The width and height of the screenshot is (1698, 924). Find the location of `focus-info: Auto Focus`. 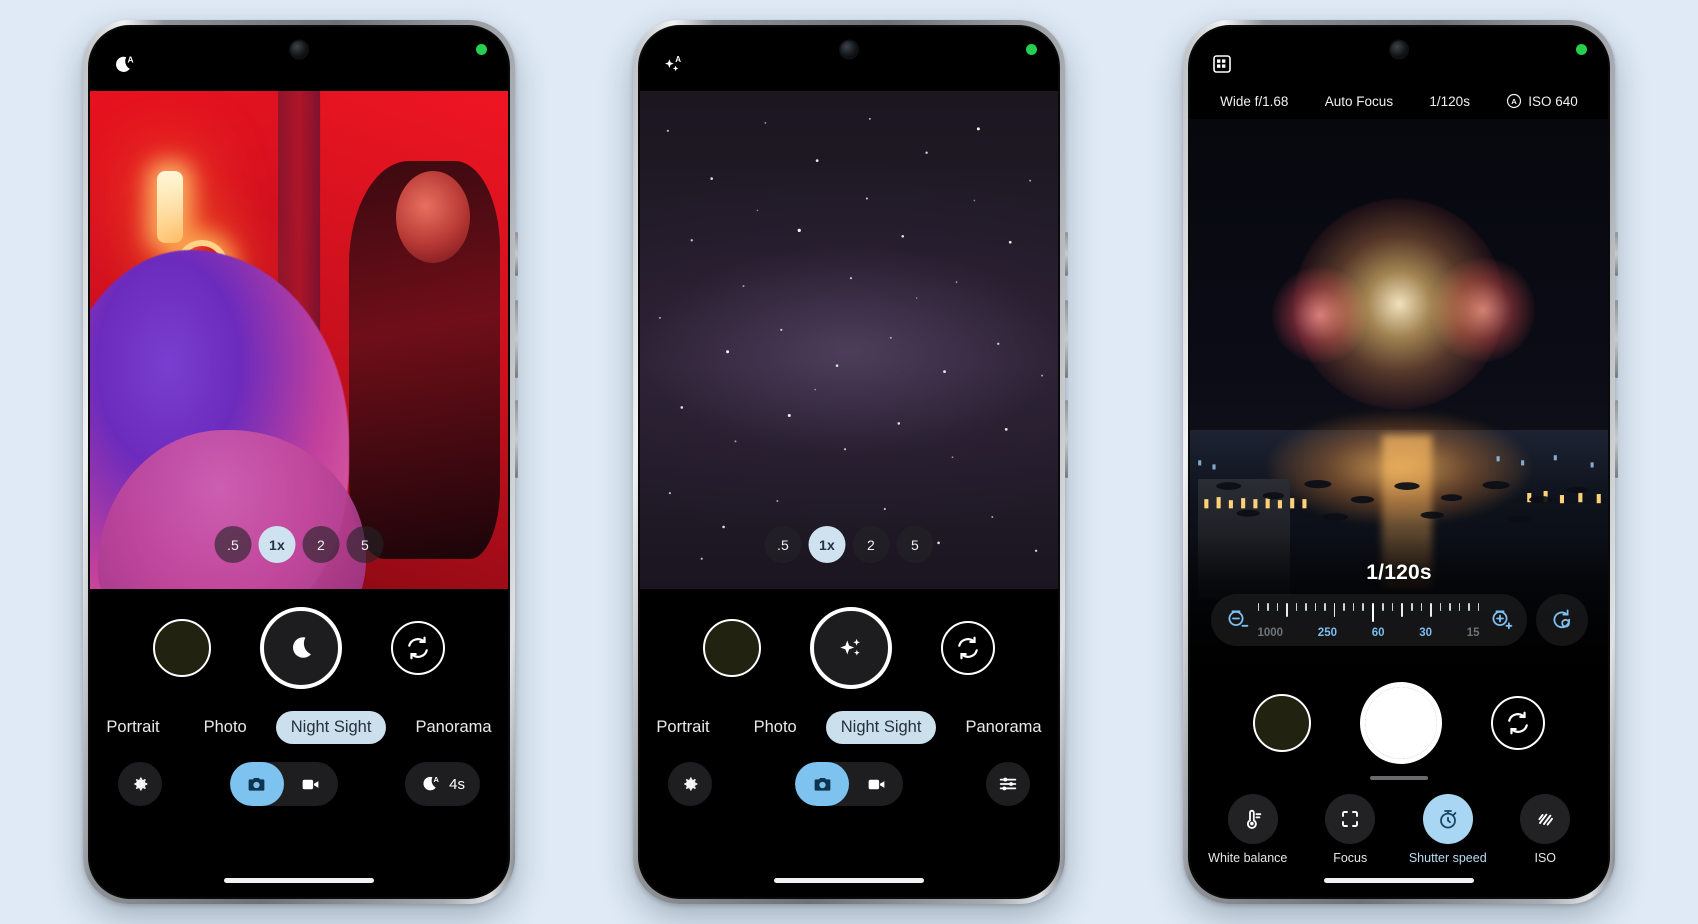

focus-info: Auto Focus is located at coordinates (1359, 101).